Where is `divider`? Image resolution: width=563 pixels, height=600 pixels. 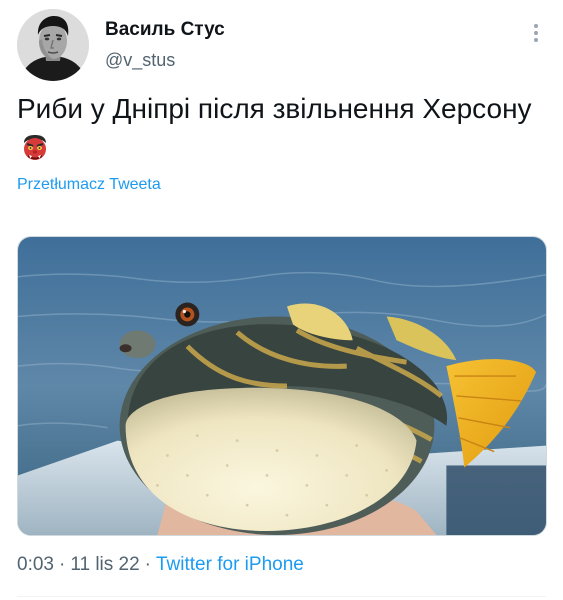
divider is located at coordinates (281, 596).